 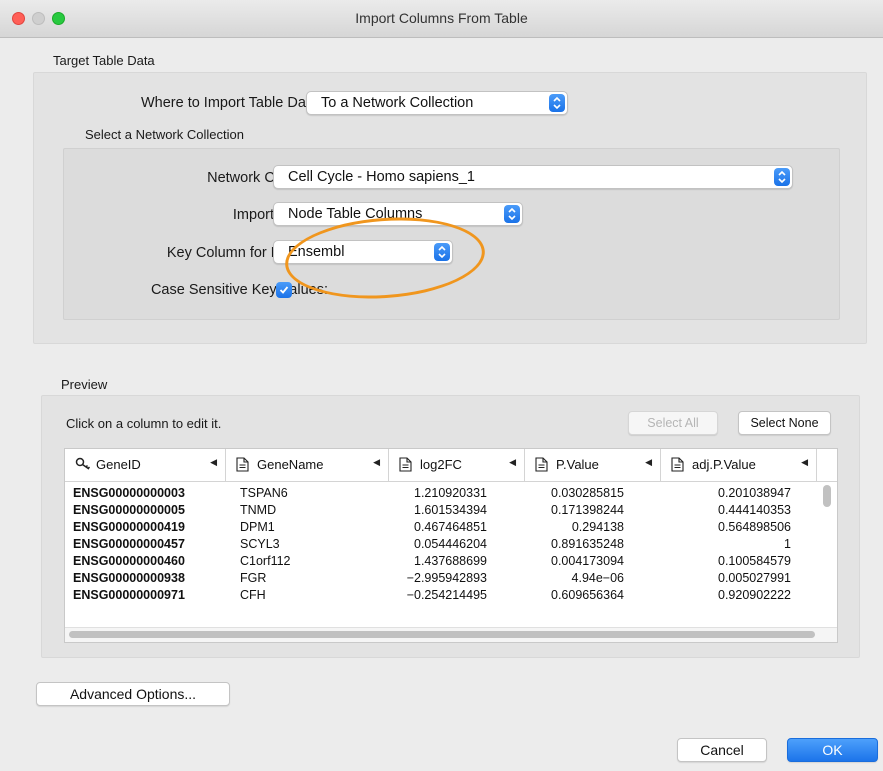 What do you see at coordinates (450, 527) in the screenshot?
I see `cell-log2fc: 0.467464851` at bounding box center [450, 527].